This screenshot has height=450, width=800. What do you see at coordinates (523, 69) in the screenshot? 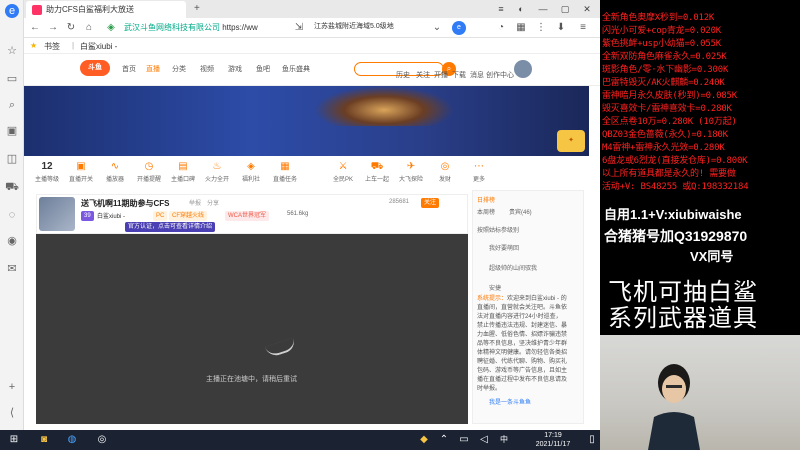
I see `avatar` at bounding box center [523, 69].